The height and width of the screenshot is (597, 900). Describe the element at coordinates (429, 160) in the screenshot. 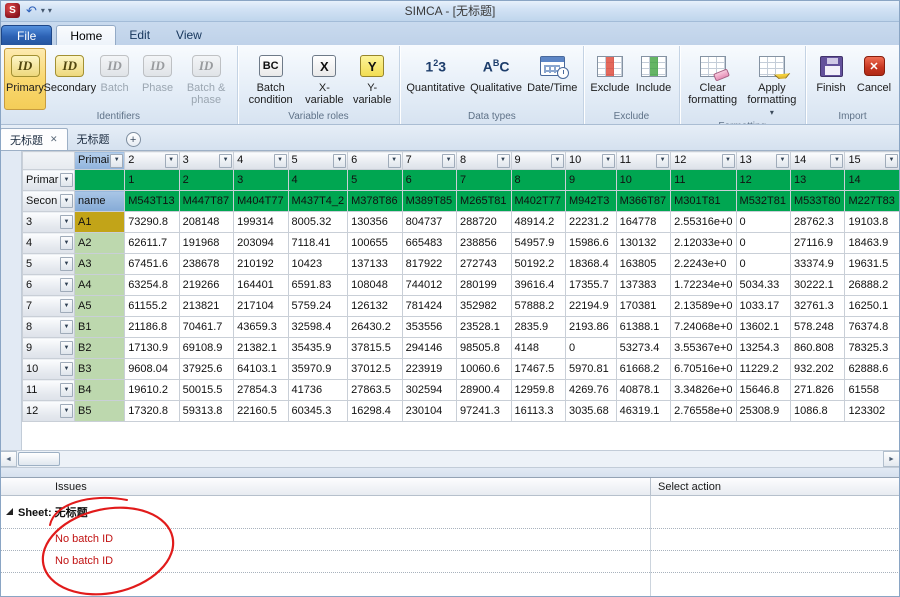

I see `column-header: 7 ▼` at that location.